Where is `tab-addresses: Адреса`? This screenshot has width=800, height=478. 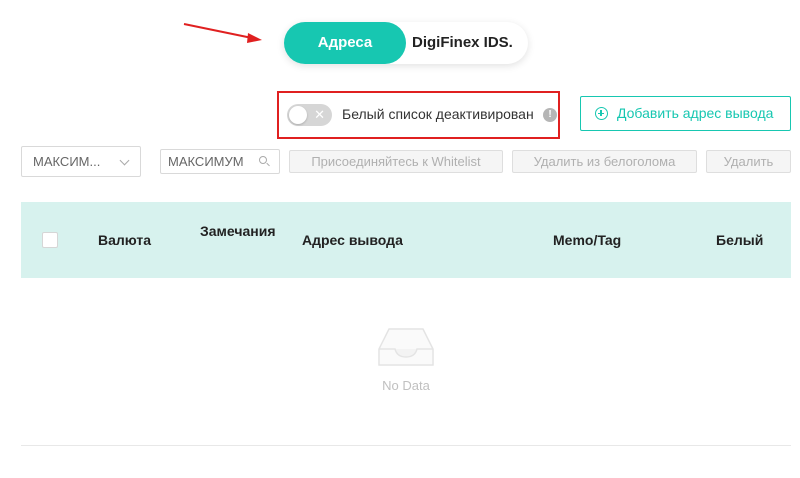 tab-addresses: Адреса is located at coordinates (345, 43).